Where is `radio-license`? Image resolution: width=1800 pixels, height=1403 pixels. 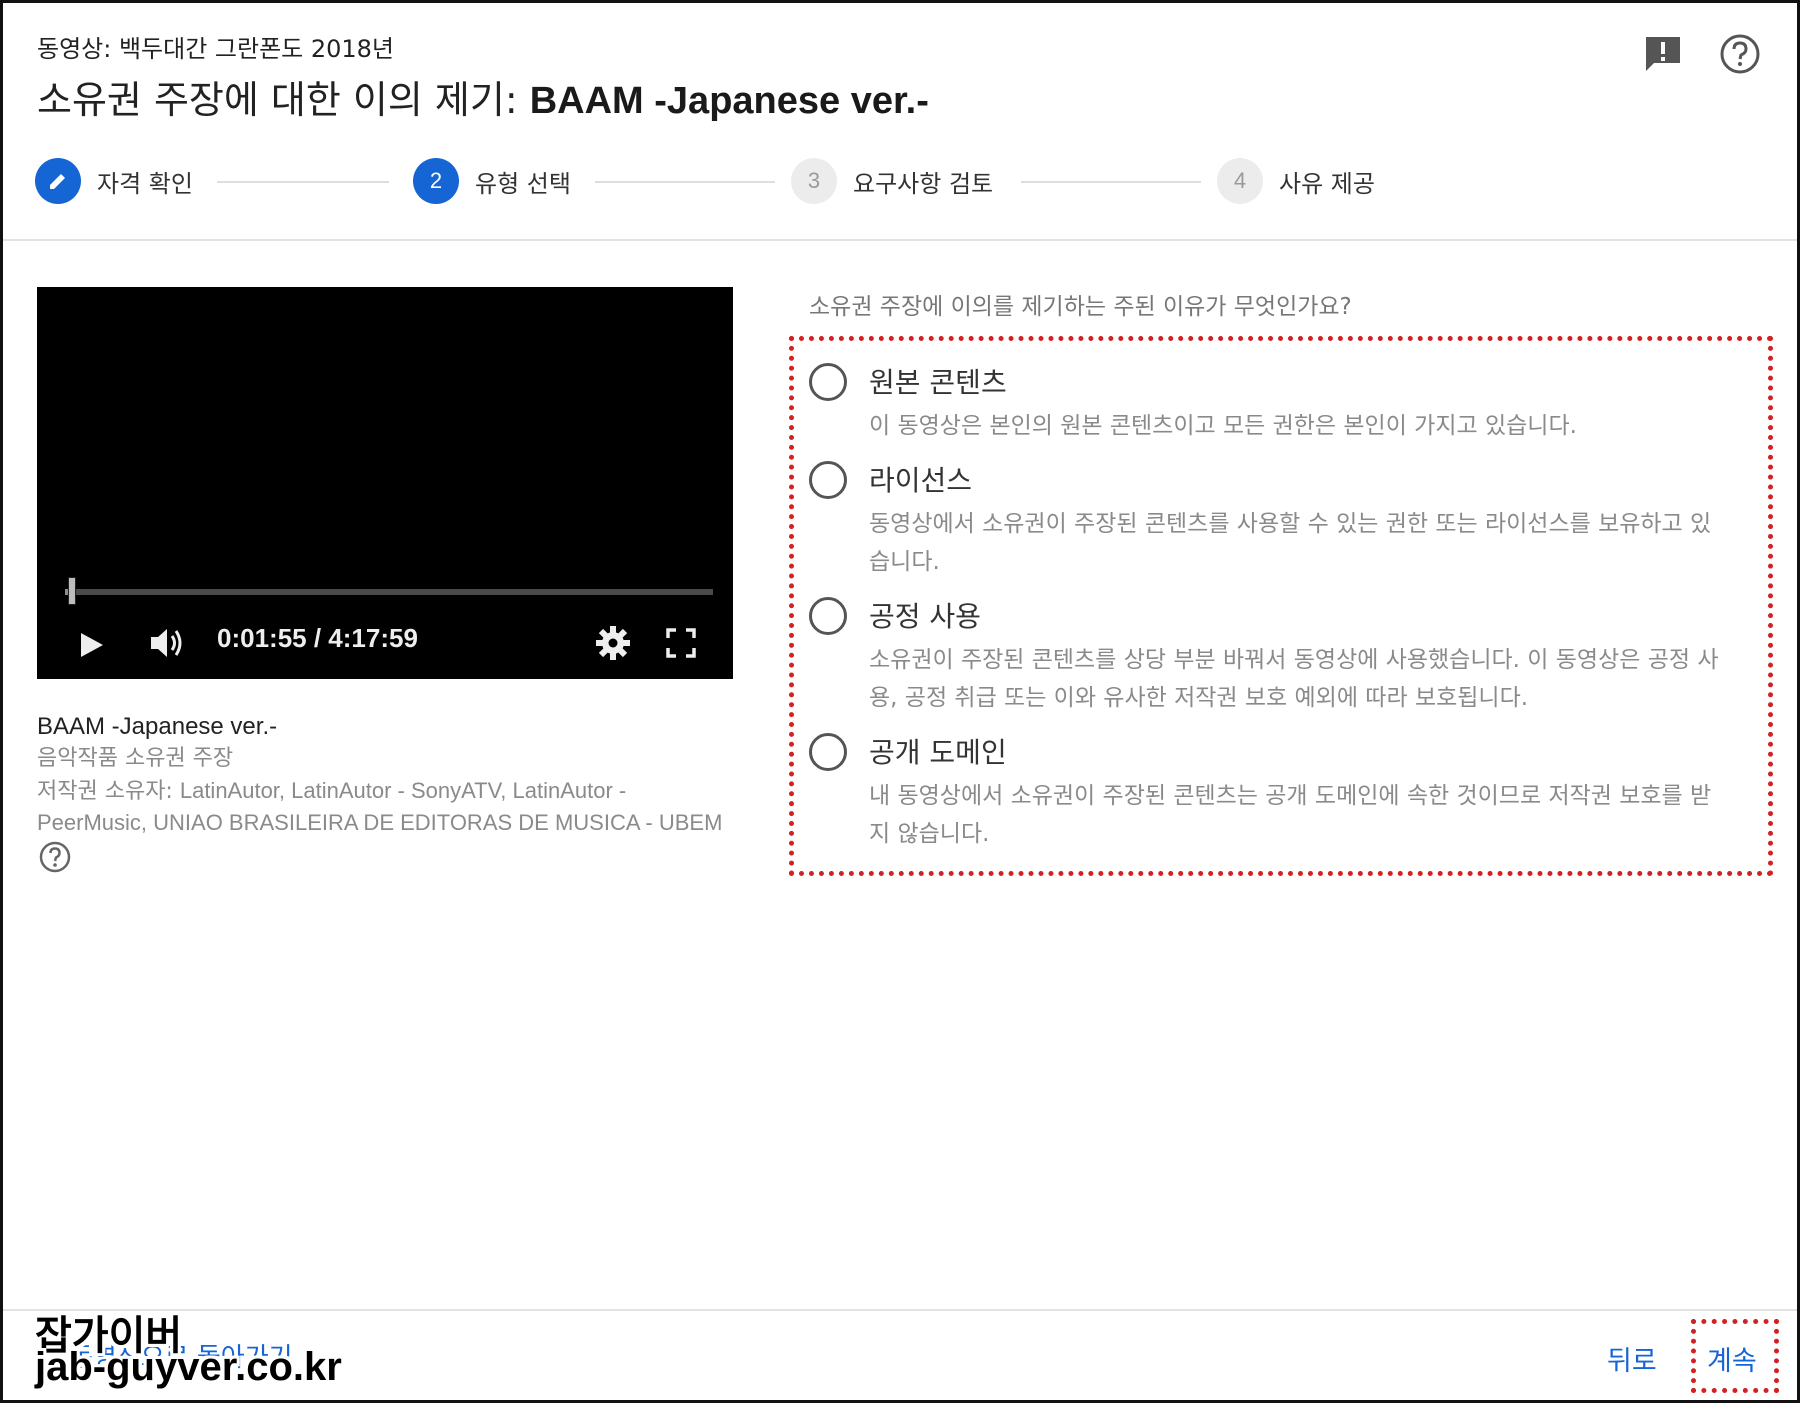 radio-license is located at coordinates (828, 480).